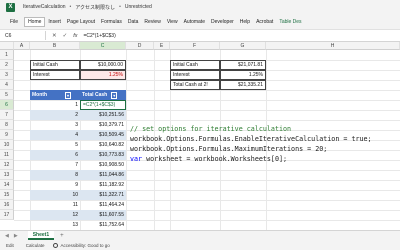  Describe the element at coordinates (55, 105) in the screenshot. I see `table-cell-month: 1` at that location.